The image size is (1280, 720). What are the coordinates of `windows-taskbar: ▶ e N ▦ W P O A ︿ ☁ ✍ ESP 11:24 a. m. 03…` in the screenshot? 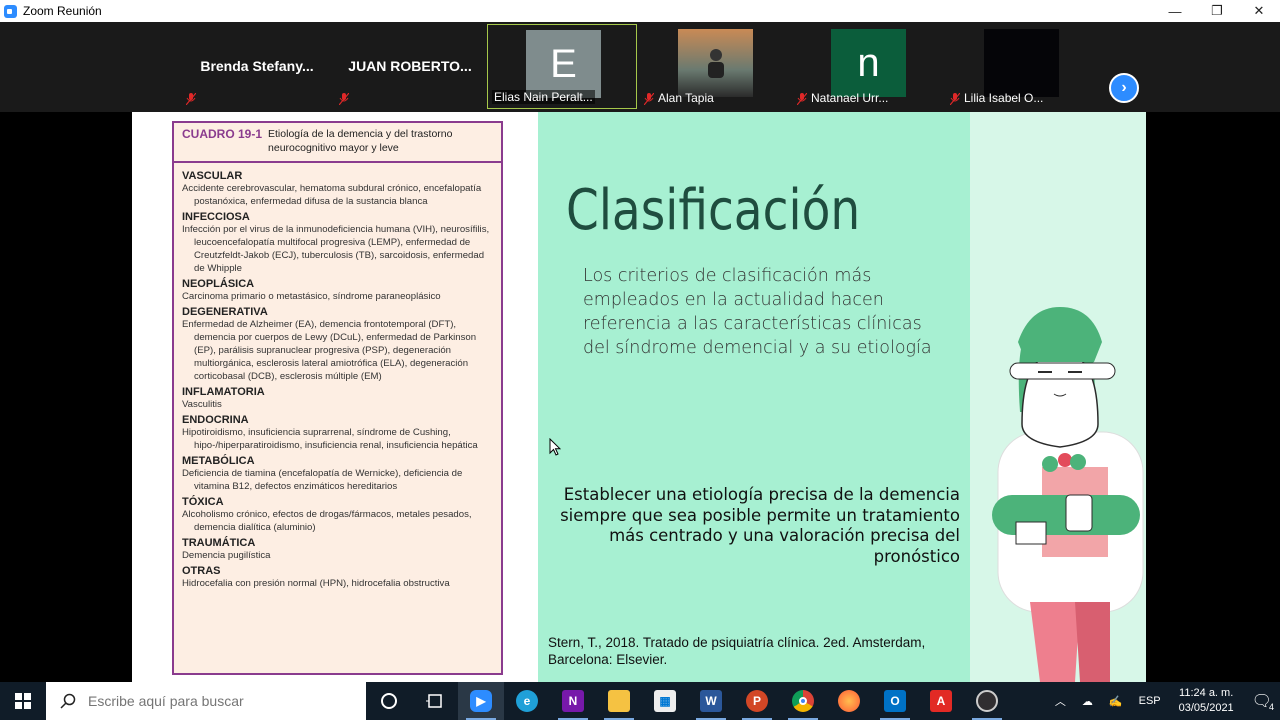 It's located at (640, 701).